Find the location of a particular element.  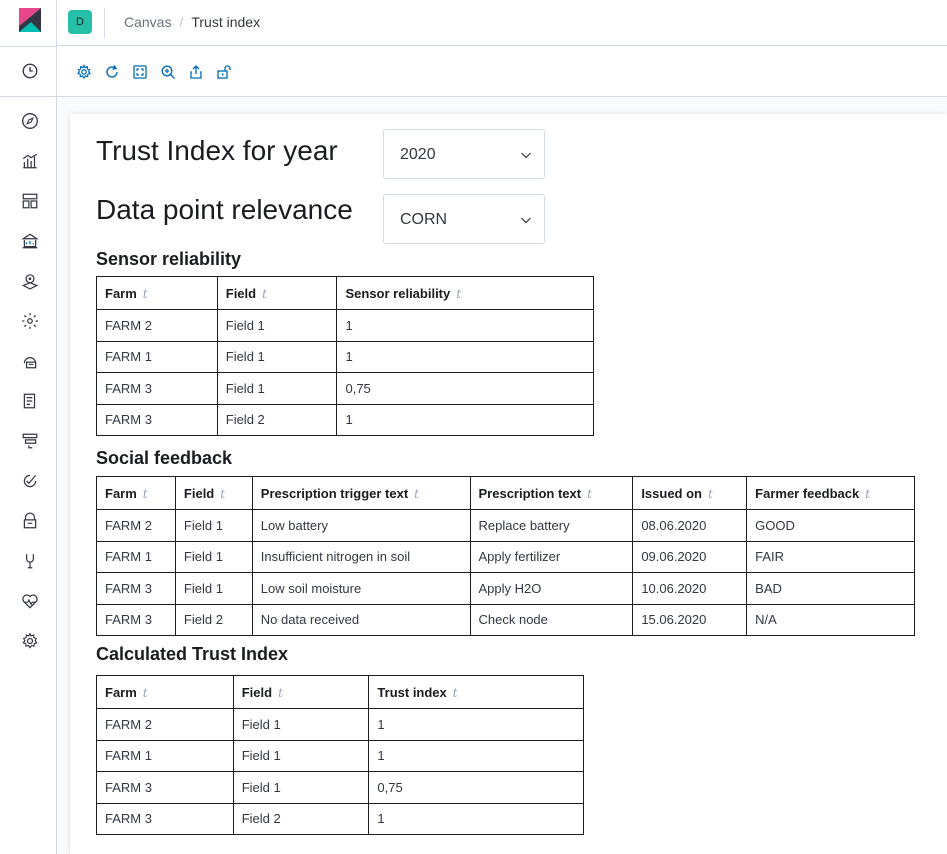

column-header: Trust index t is located at coordinates (476, 692).